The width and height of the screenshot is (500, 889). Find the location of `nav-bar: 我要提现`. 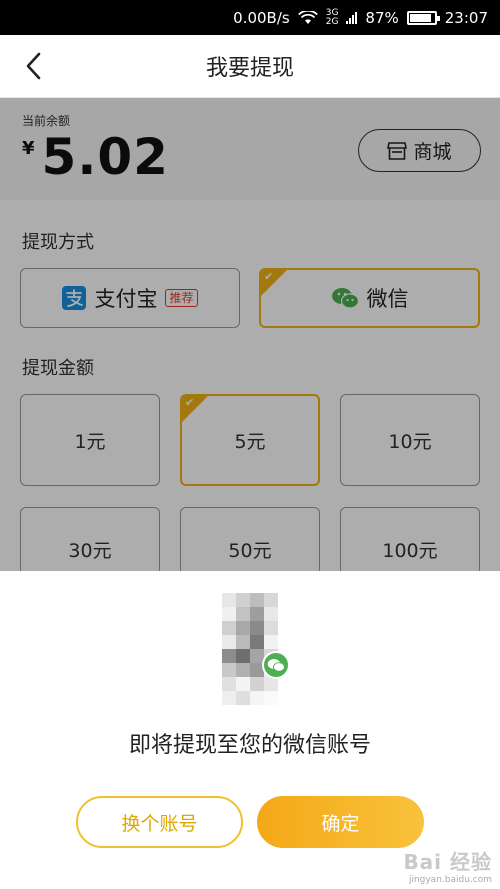

nav-bar: 我要提现 is located at coordinates (250, 66).